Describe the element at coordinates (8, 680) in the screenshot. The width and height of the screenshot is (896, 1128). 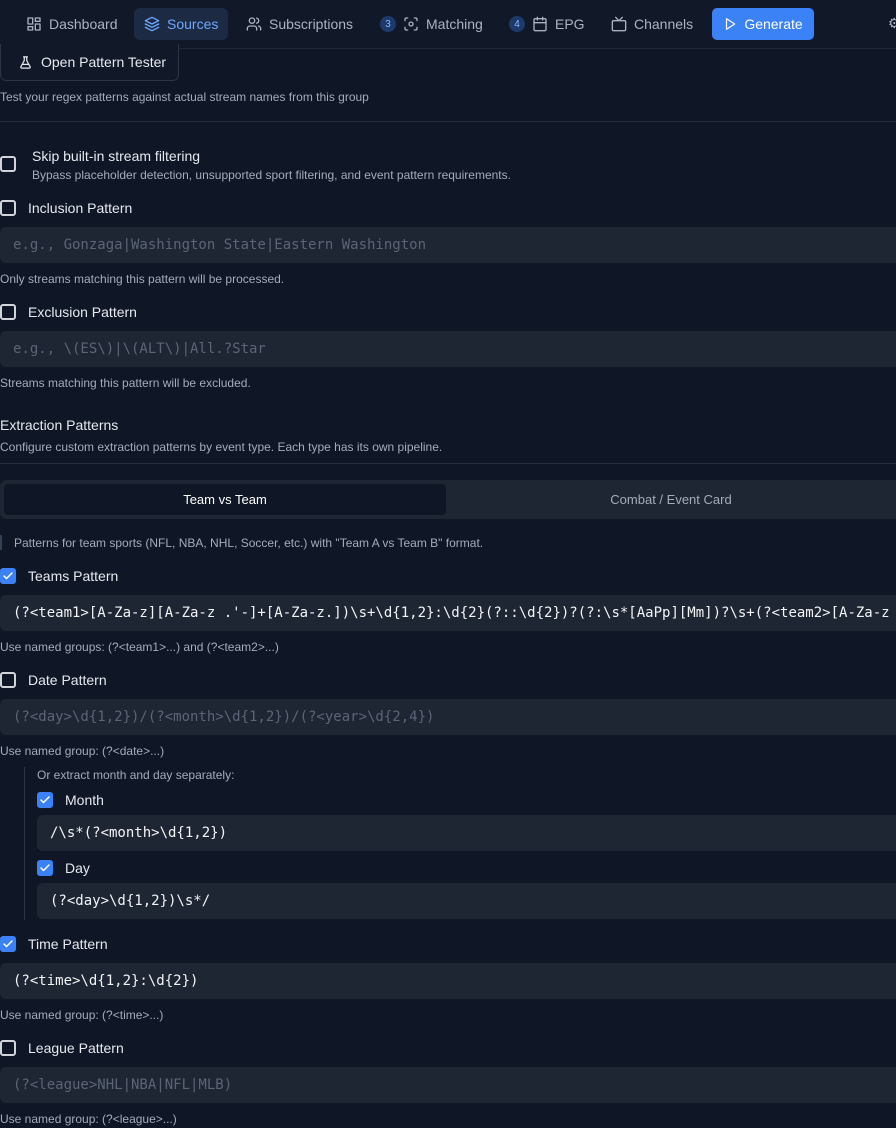
I see `date-checkbox` at that location.